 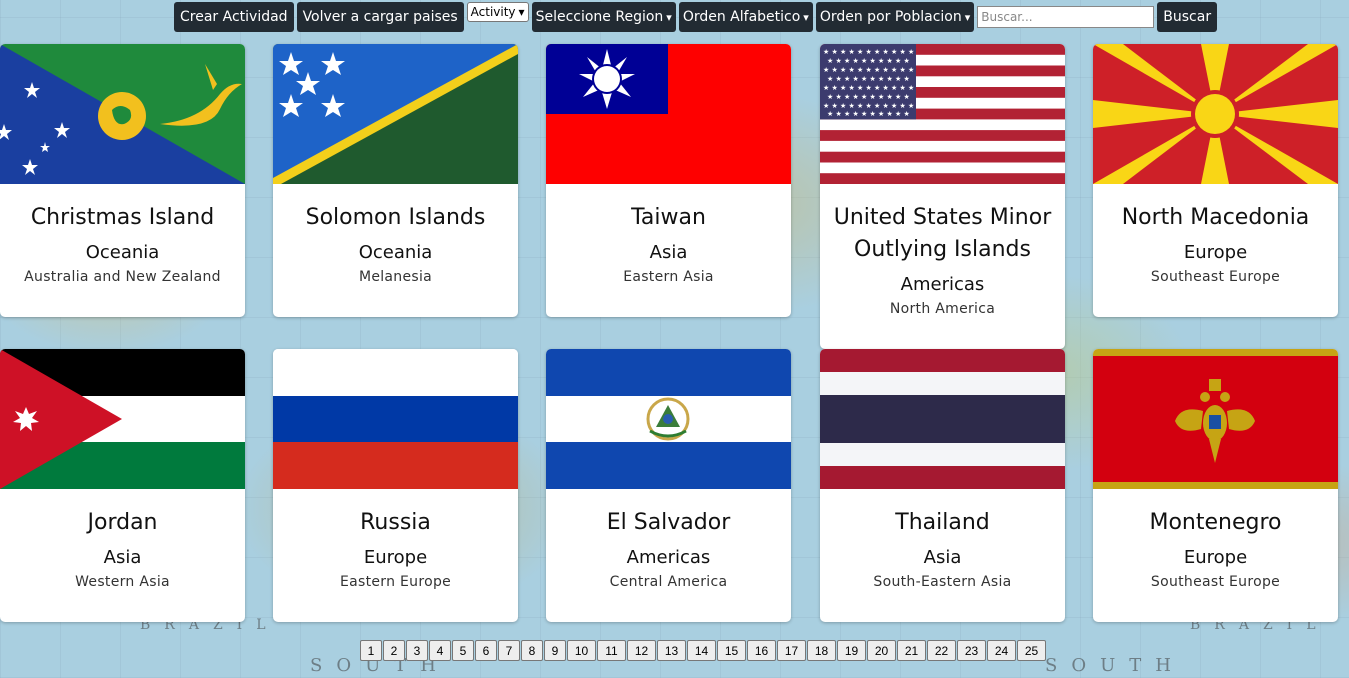 What do you see at coordinates (395, 522) in the screenshot?
I see `country-name: Russia` at bounding box center [395, 522].